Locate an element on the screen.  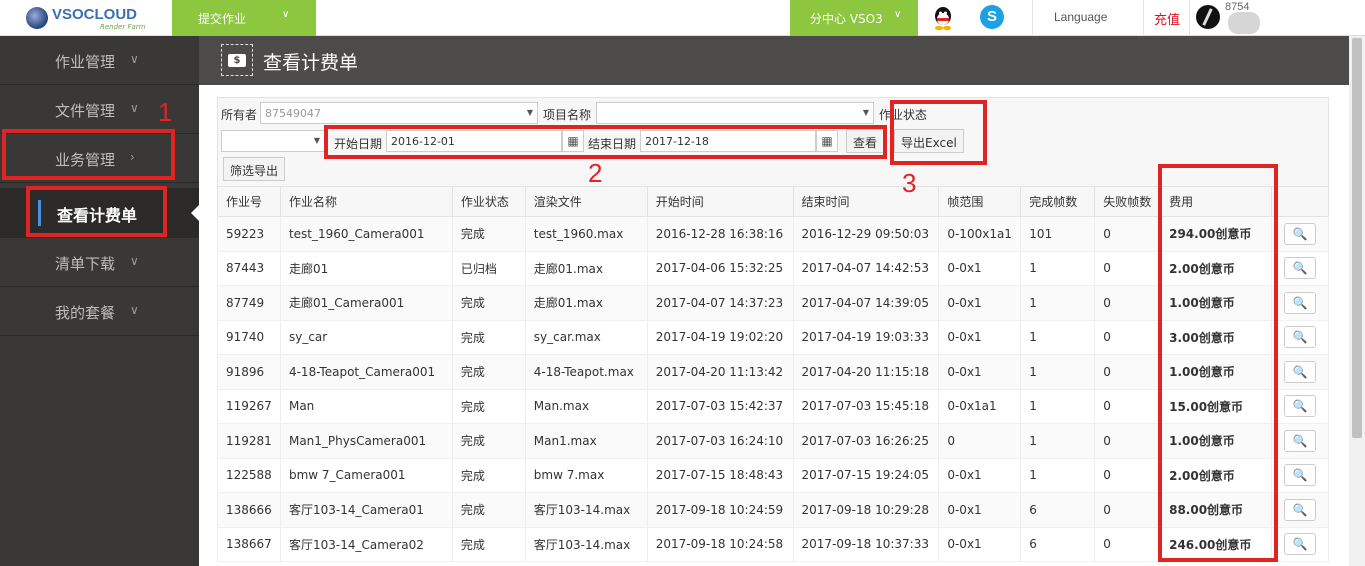
recharge-link: 充值 is located at coordinates (1167, 18).